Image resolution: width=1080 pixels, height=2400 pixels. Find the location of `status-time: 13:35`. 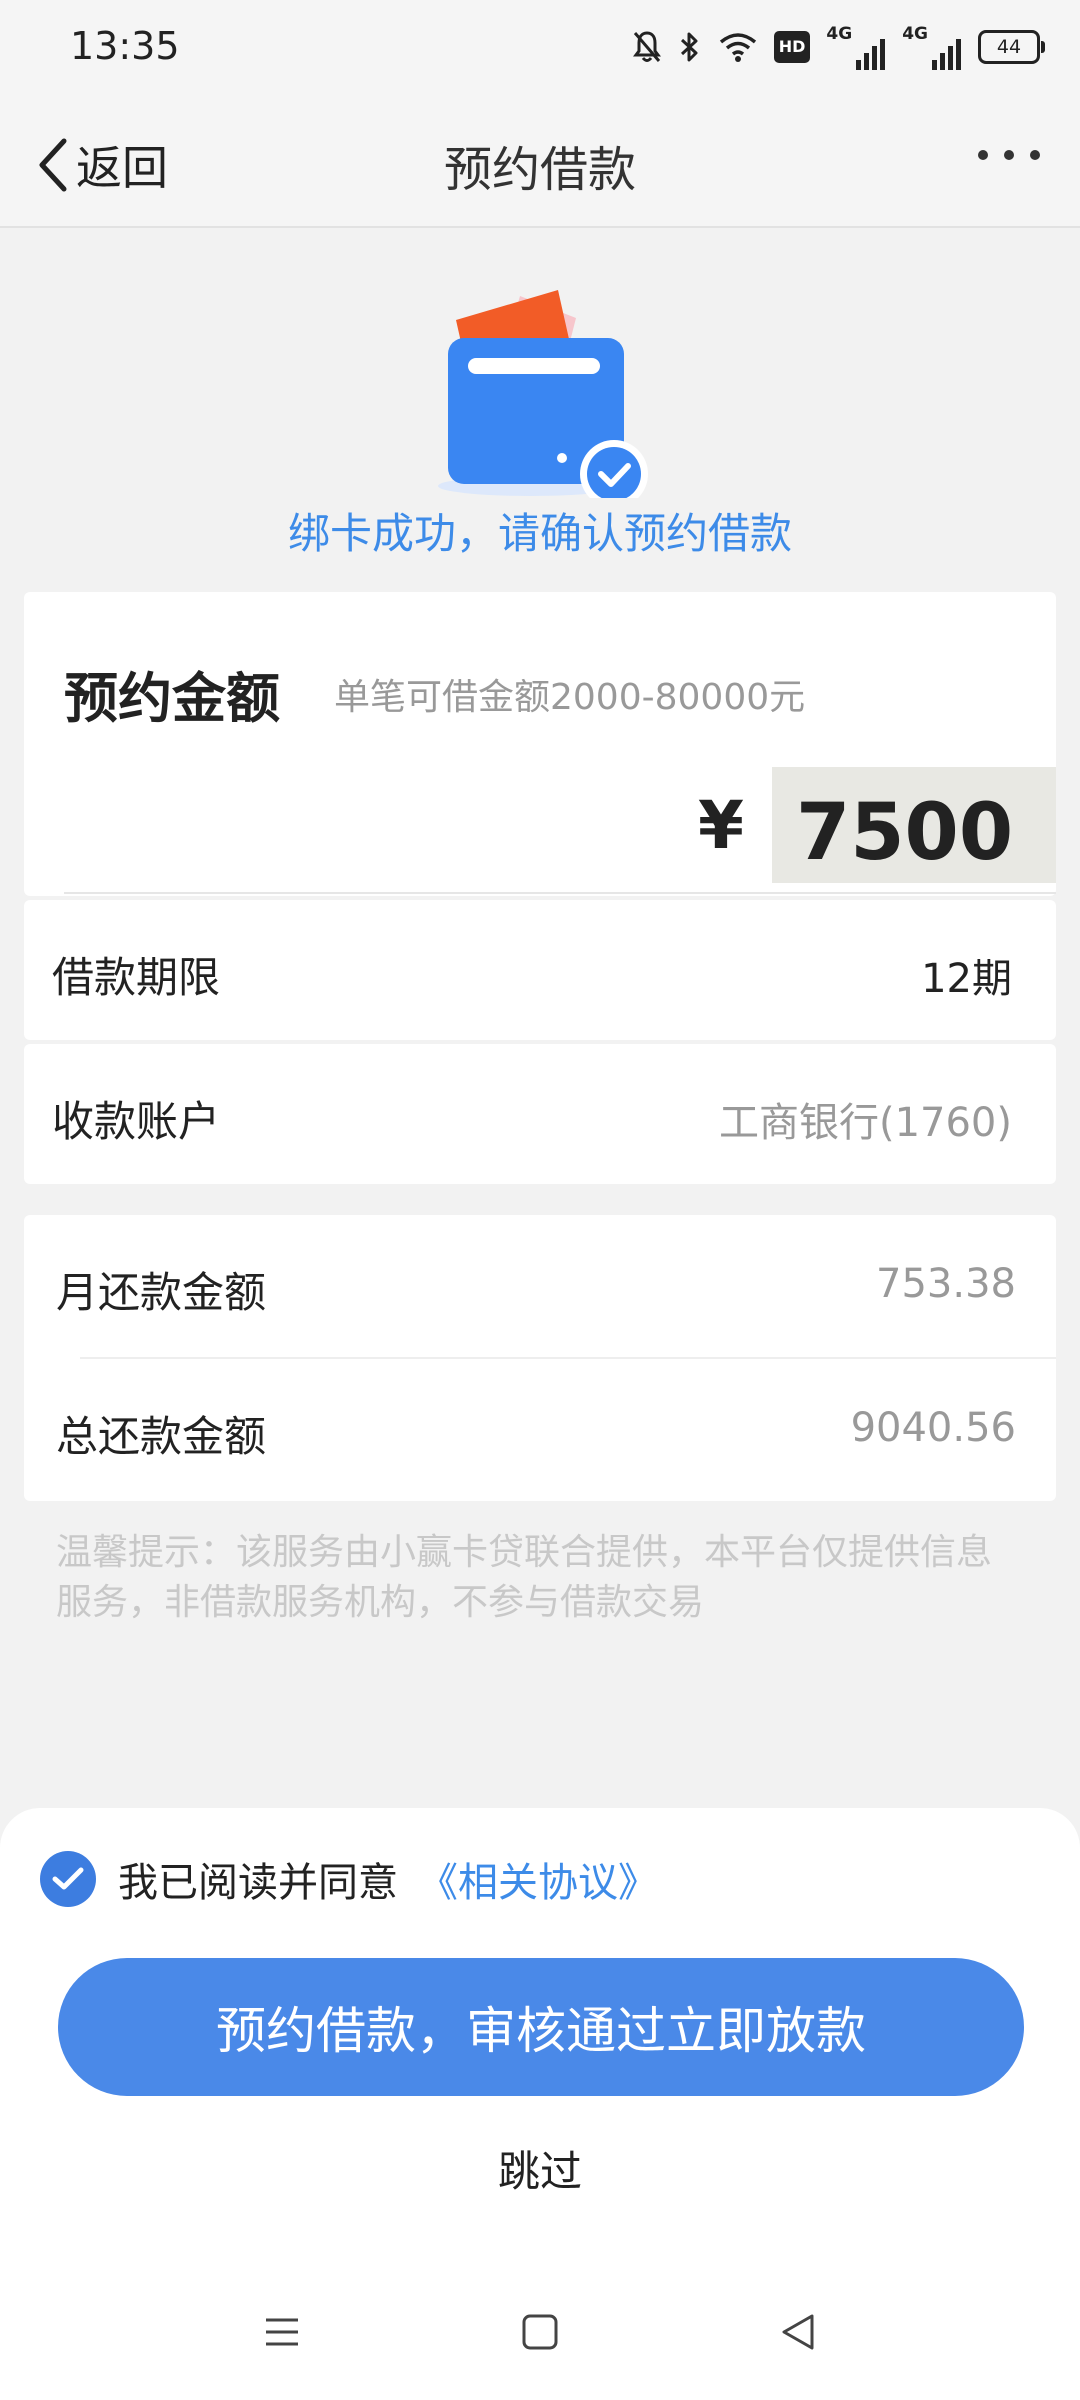

status-time: 13:35 is located at coordinates (125, 46).